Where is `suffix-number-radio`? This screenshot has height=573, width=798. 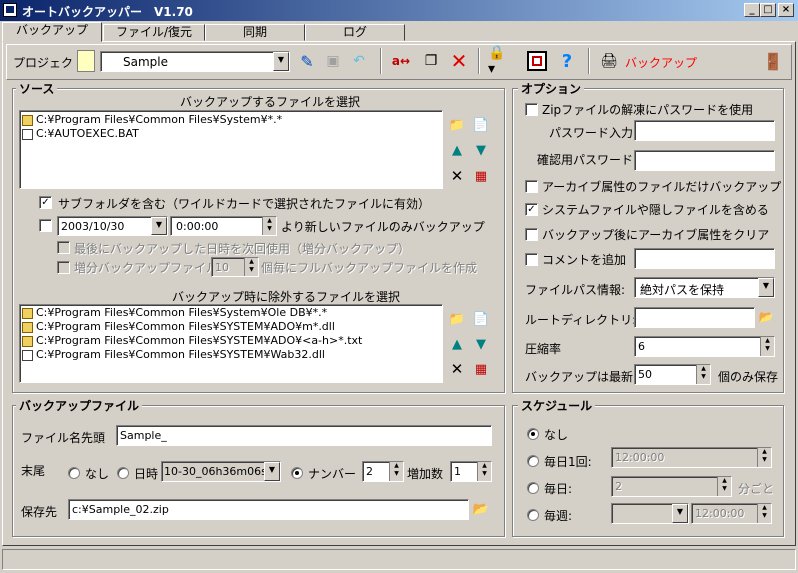 suffix-number-radio is located at coordinates (297, 473).